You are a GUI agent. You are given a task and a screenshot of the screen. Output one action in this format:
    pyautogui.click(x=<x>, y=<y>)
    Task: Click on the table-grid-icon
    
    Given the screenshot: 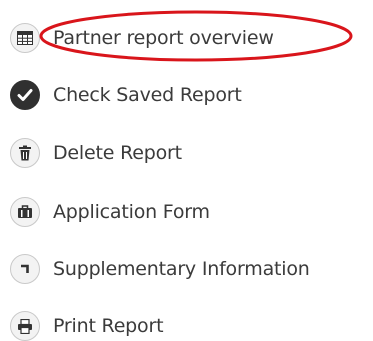 What is the action you would take?
    pyautogui.click(x=25, y=38)
    